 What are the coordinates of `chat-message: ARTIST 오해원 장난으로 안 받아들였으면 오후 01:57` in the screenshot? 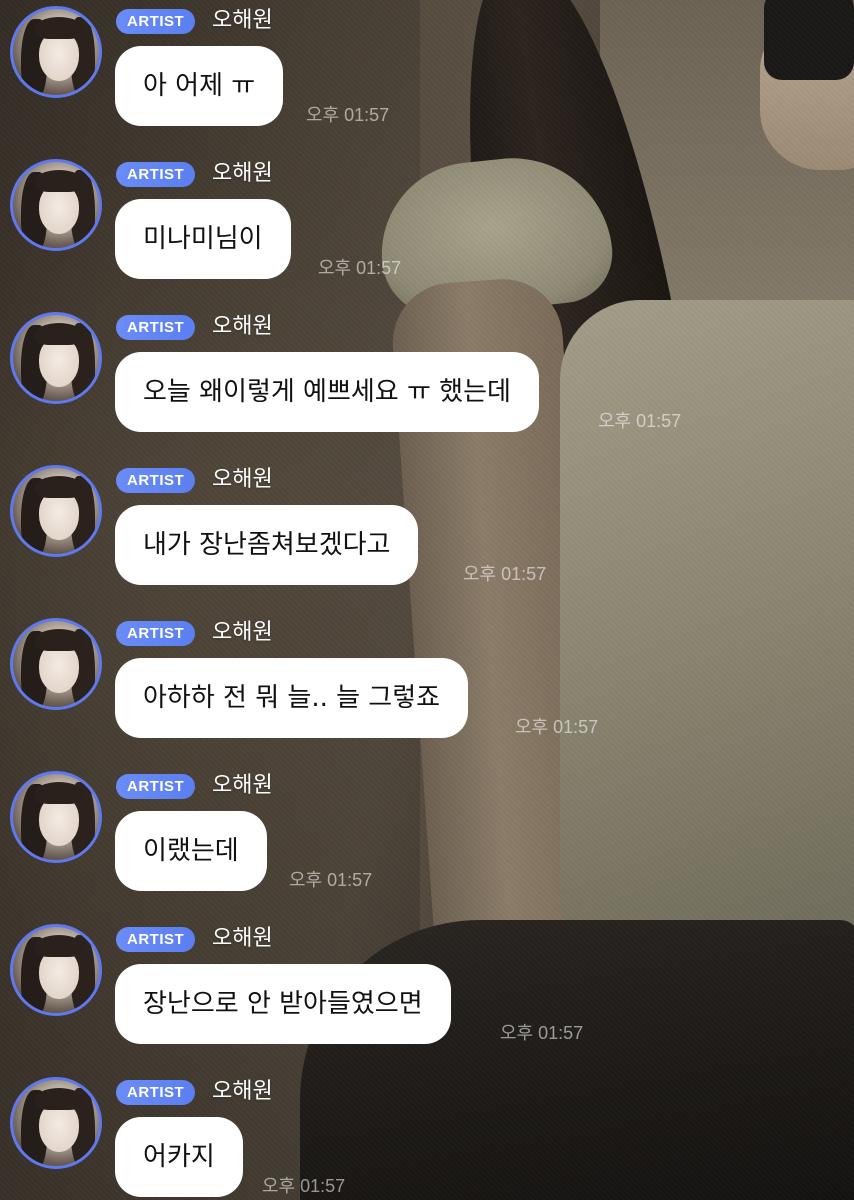 It's located at (427, 994).